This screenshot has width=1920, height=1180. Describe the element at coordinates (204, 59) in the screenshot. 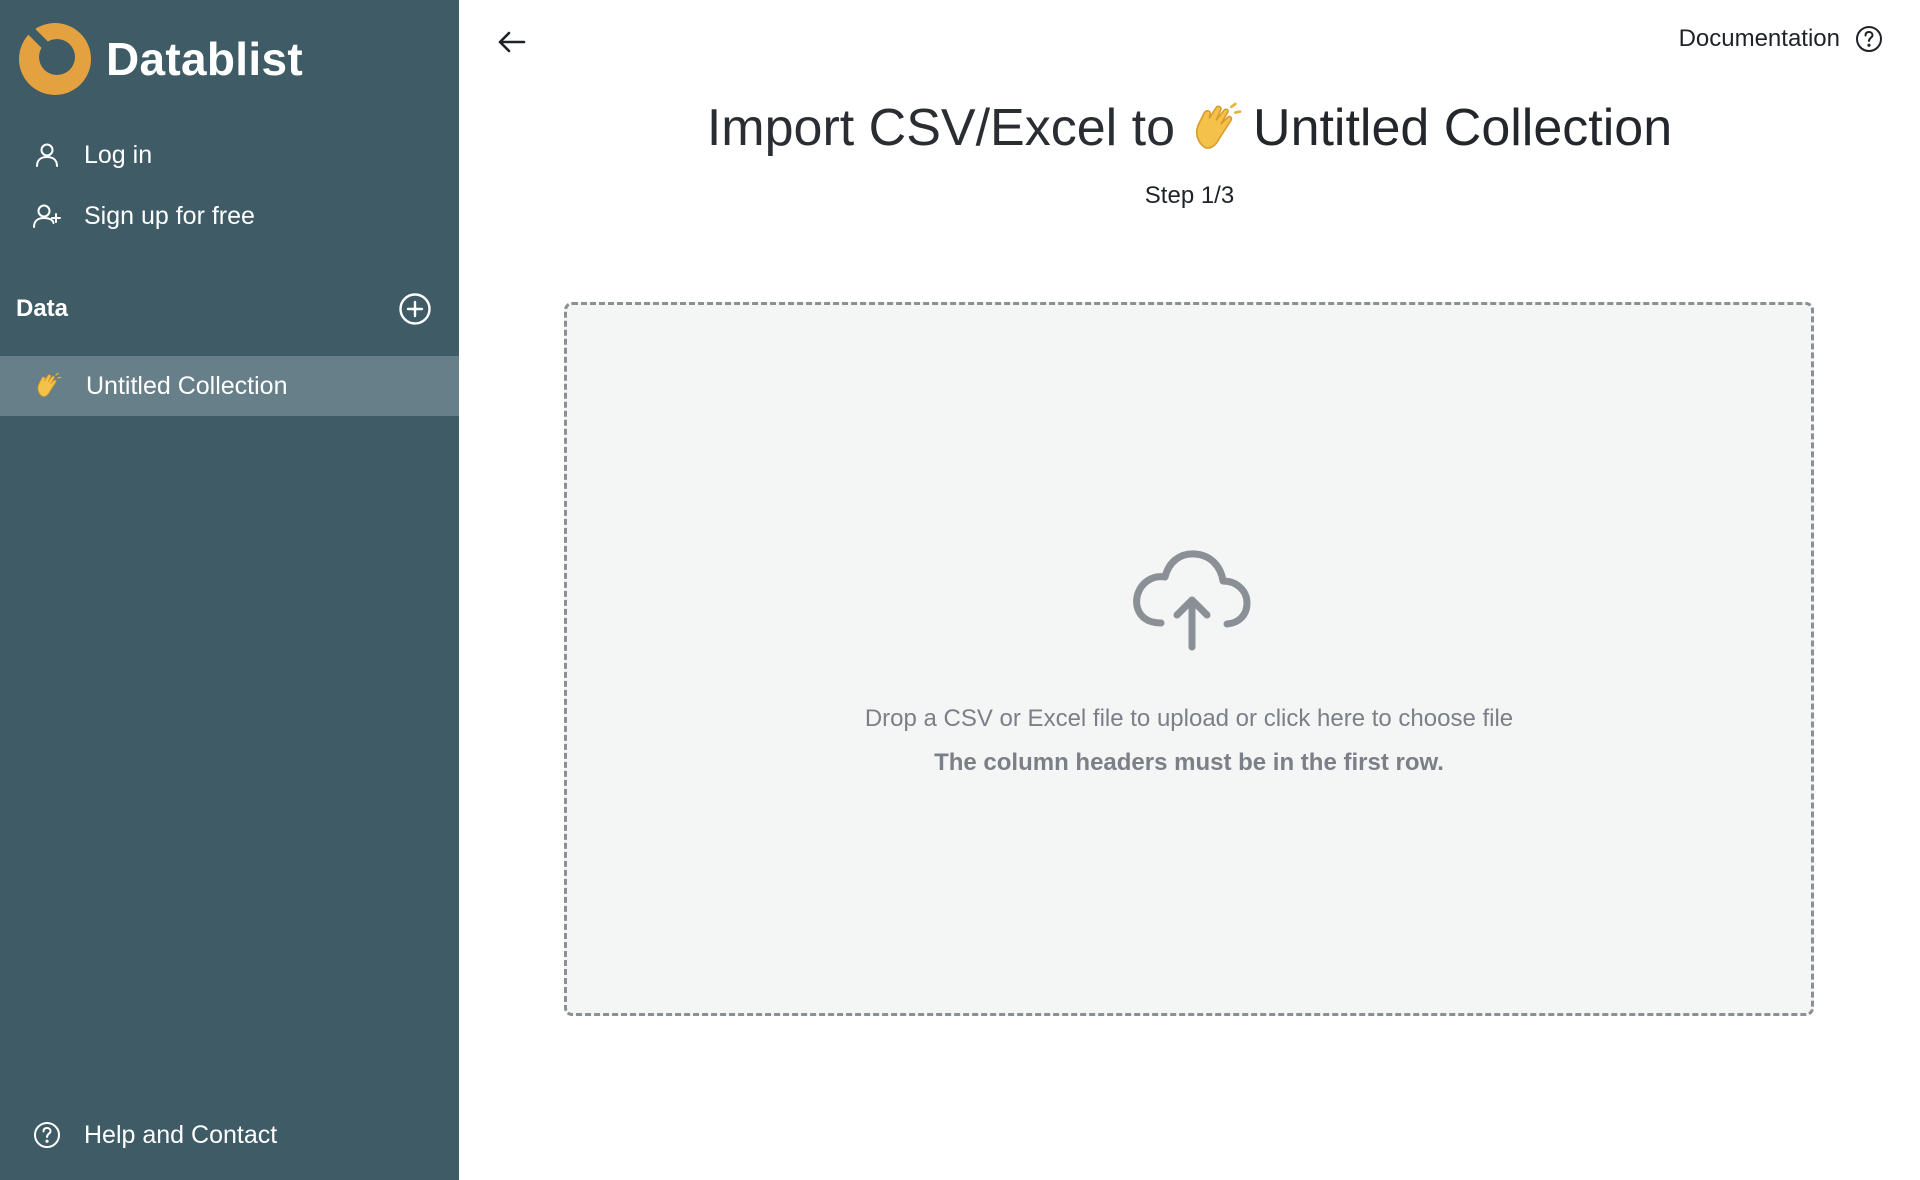

I see `brand-name: Datablist` at that location.